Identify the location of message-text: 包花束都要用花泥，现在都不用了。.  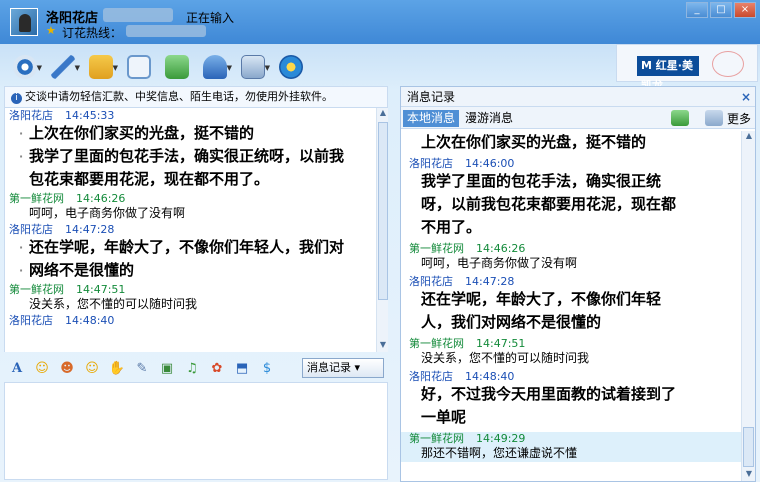
(149, 179).